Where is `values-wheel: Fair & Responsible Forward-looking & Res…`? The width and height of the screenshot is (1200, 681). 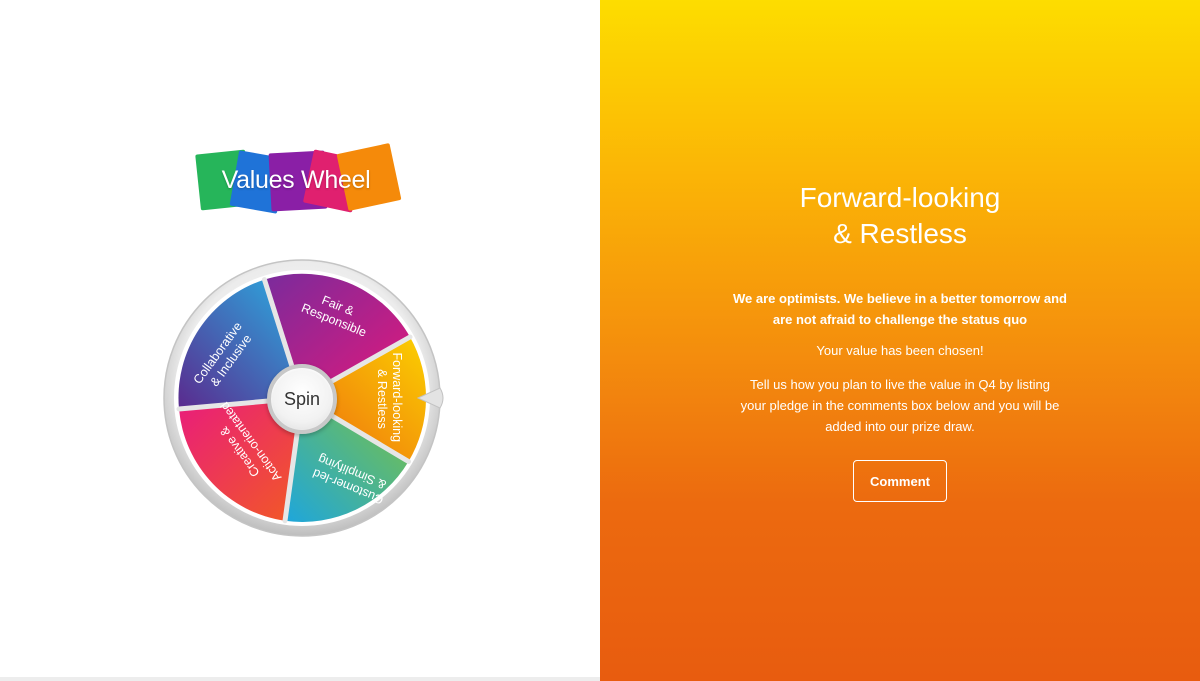
values-wheel: Fair & Responsible Forward-looking & Res… is located at coordinates (303, 398).